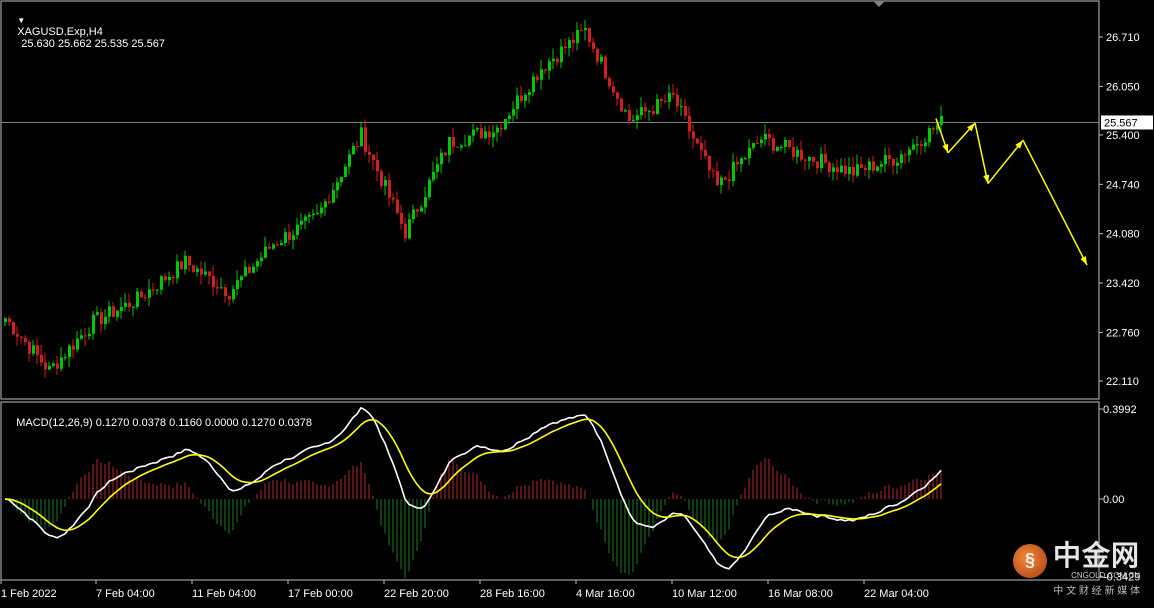 The image size is (1154, 608). I want to click on price-tick-label: 26.050, so click(1123, 87).